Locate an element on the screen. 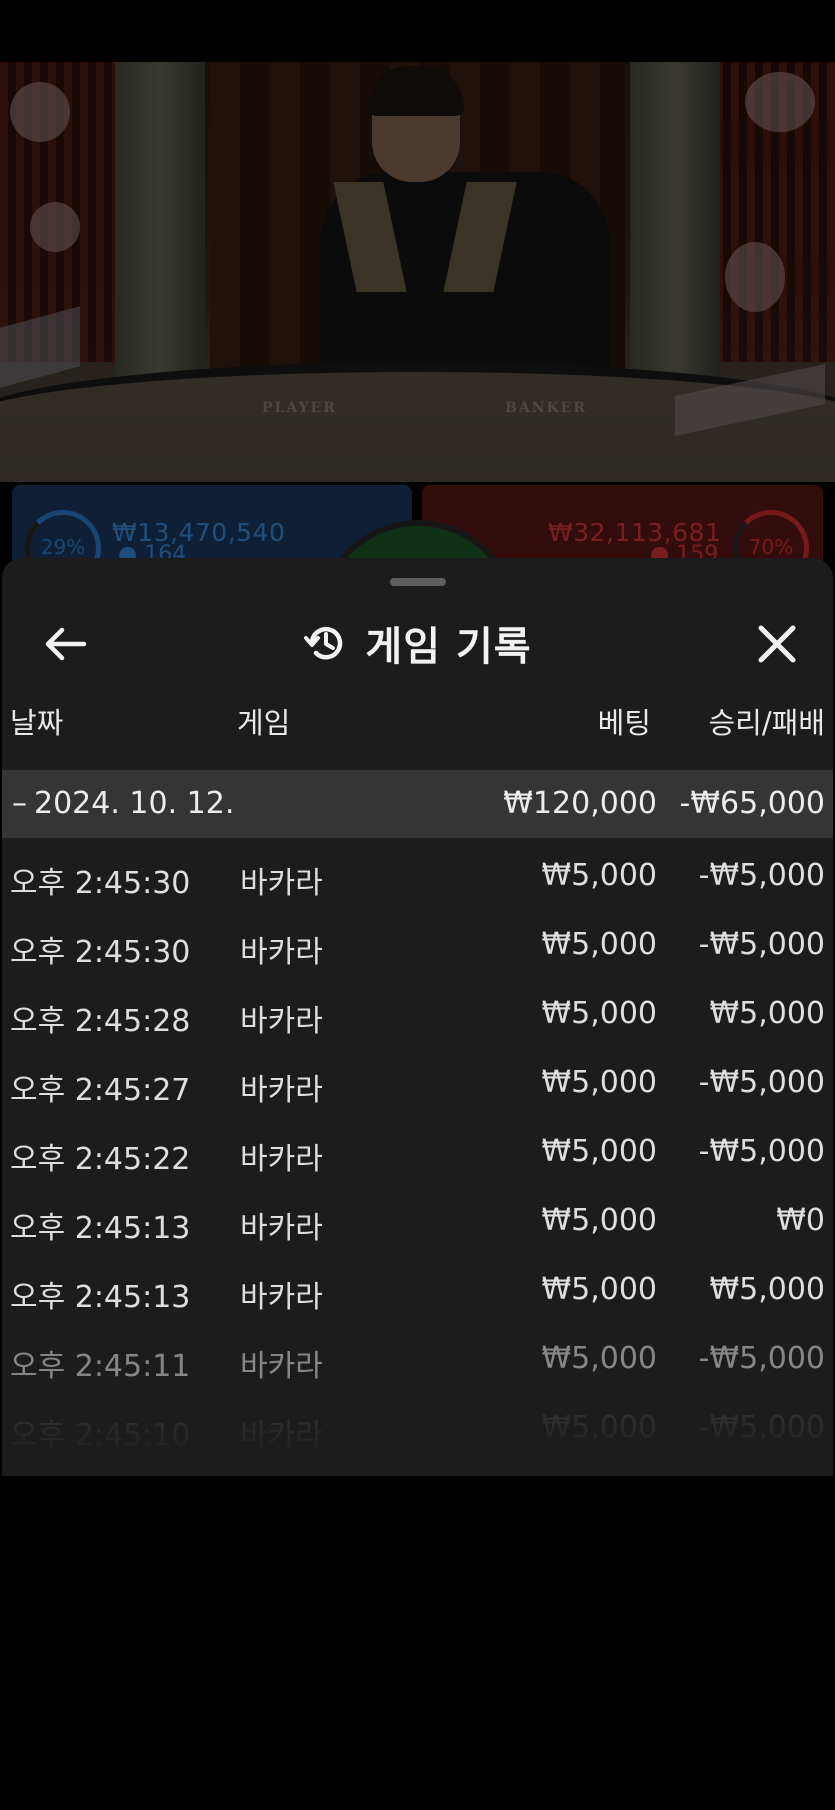 The height and width of the screenshot is (1810, 835). history-row: 오후 2:45:13 바카라 ₩5,000 ₩0 is located at coordinates (417, 1217).